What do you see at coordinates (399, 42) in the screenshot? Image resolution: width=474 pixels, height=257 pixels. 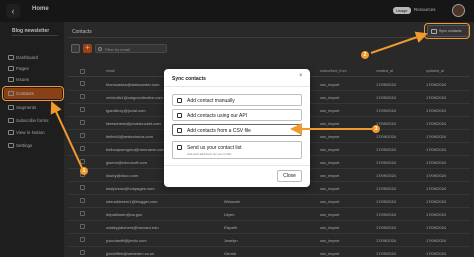 I see `arrow-to-sync-button` at bounding box center [399, 42].